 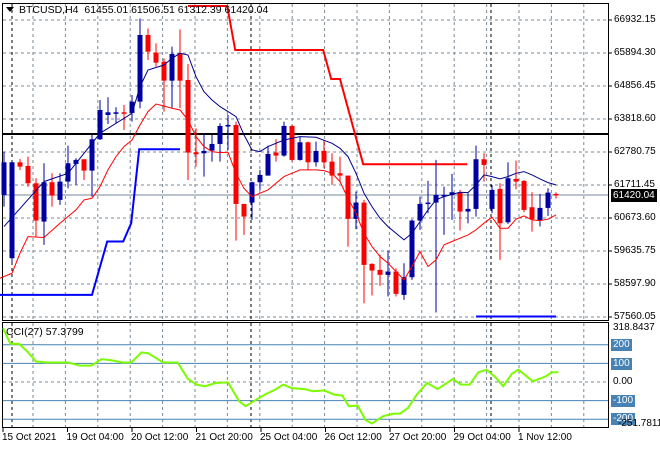 I want to click on symbol-label: BTCUSD,H4, so click(x=49, y=10).